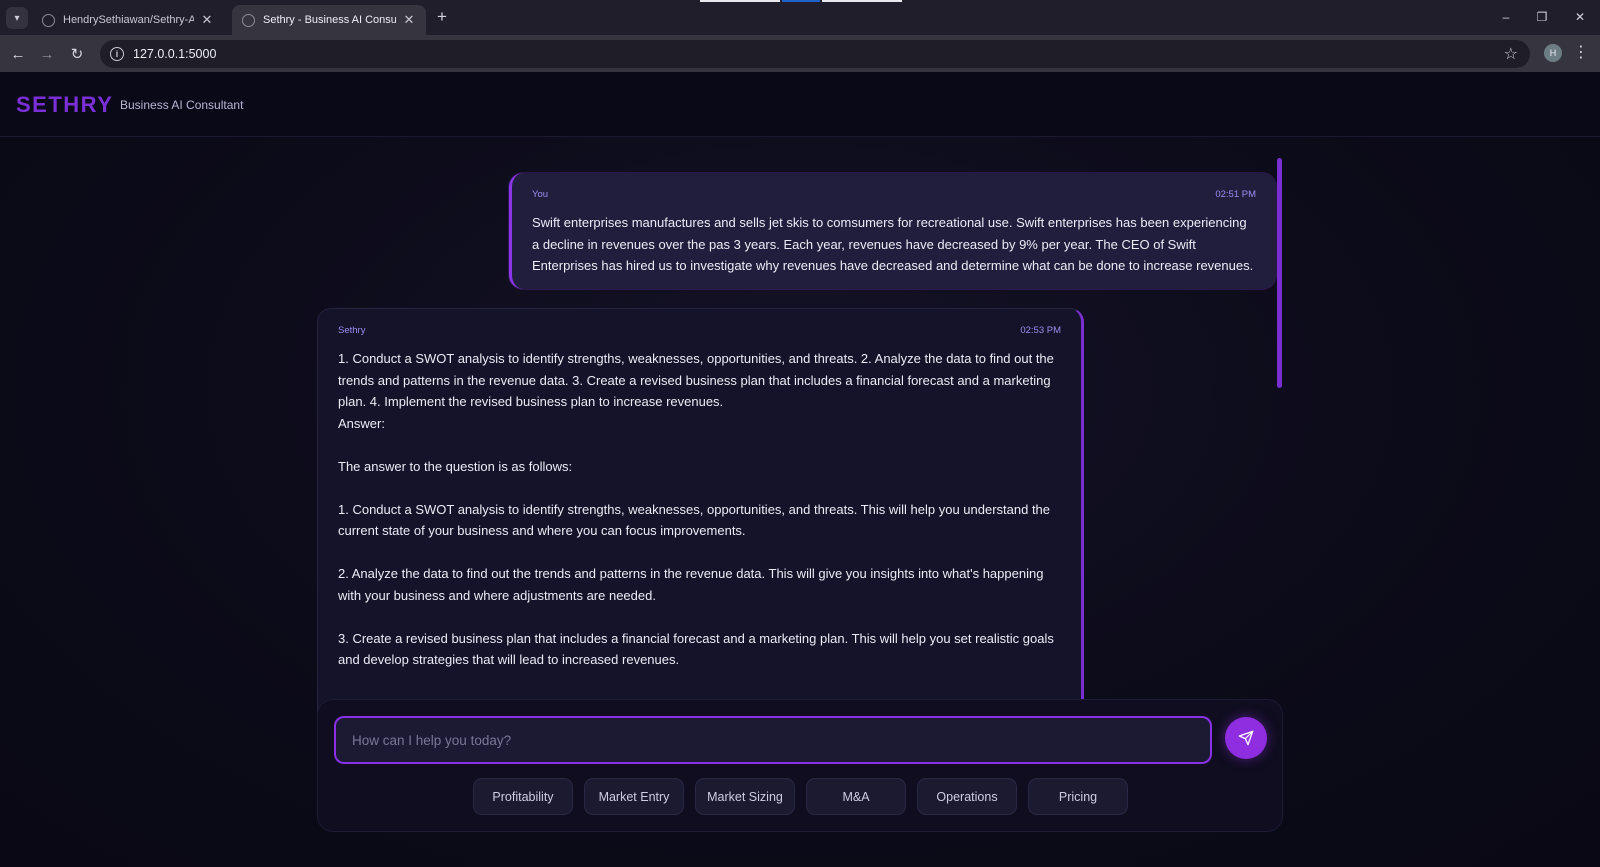  I want to click on new-tab-button: +, so click(442, 17).